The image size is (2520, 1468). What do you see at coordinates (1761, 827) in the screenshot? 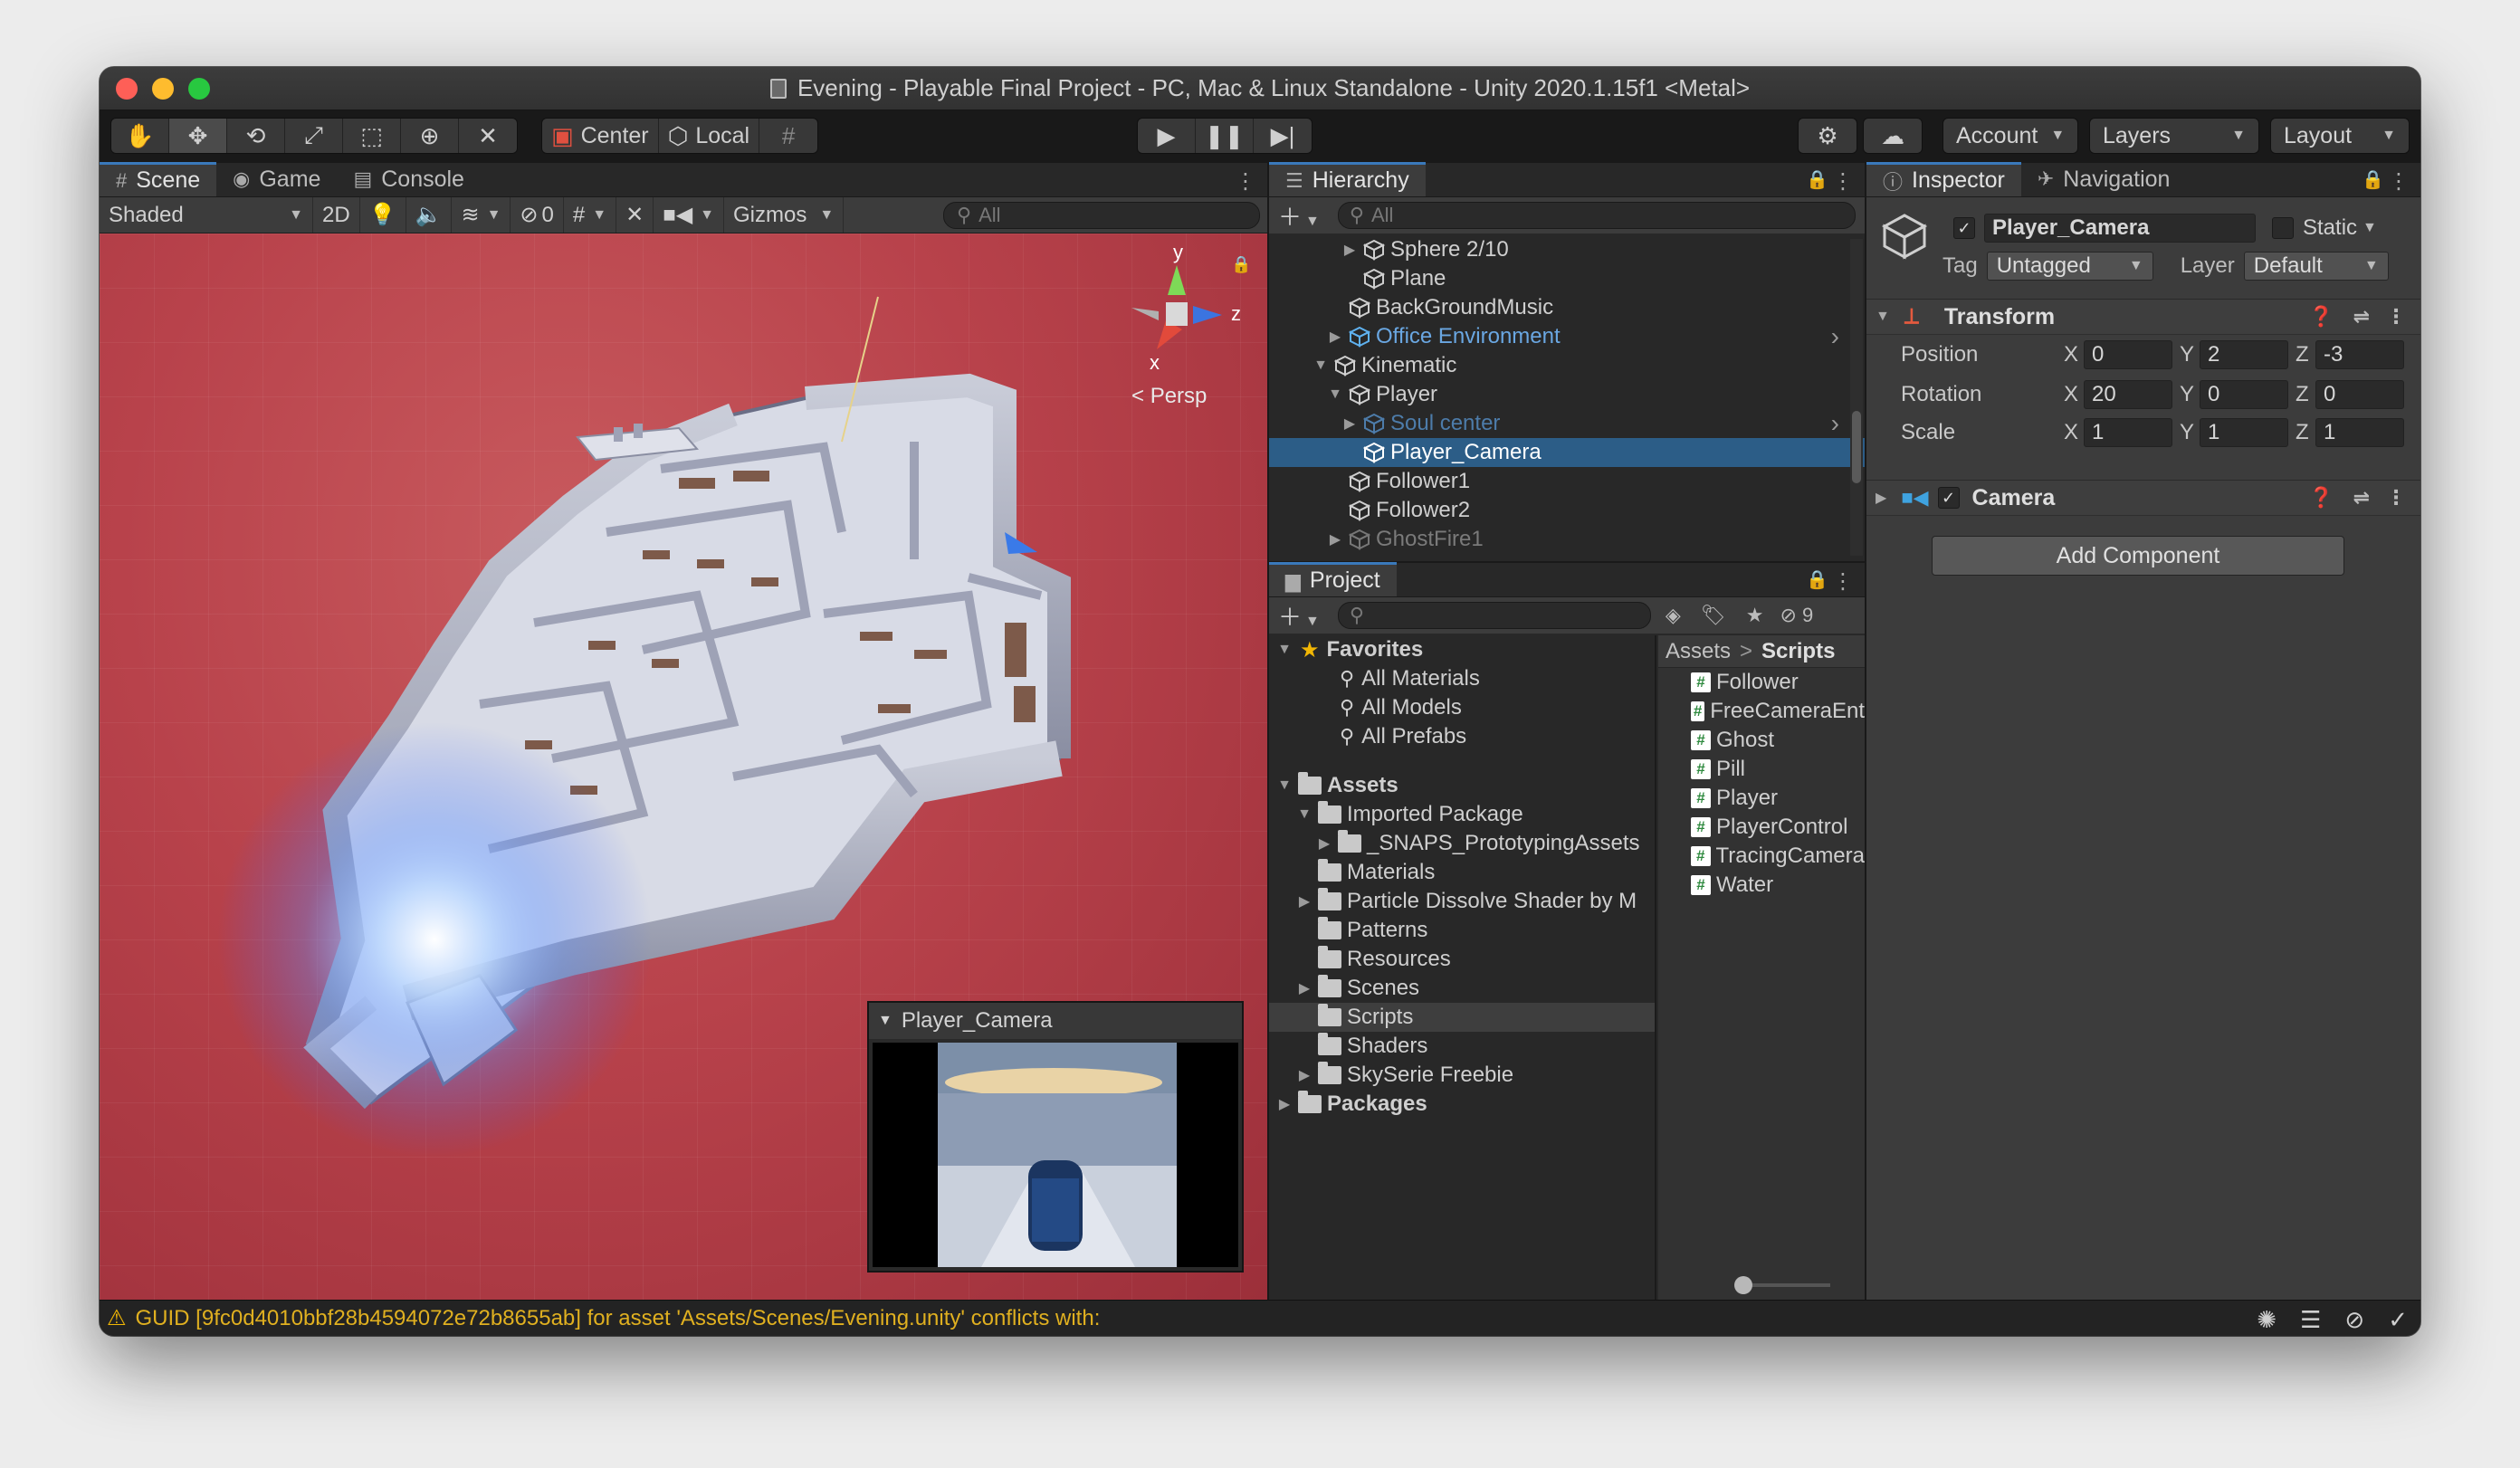
I see `script-asset-item: # PlayerControl` at bounding box center [1761, 827].